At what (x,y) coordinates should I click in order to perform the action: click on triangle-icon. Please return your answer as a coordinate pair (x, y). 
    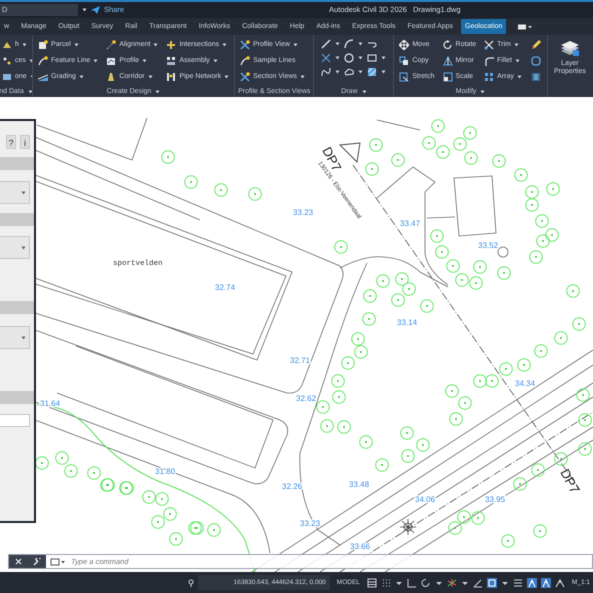
    Looking at the image, I should click on (7, 45).